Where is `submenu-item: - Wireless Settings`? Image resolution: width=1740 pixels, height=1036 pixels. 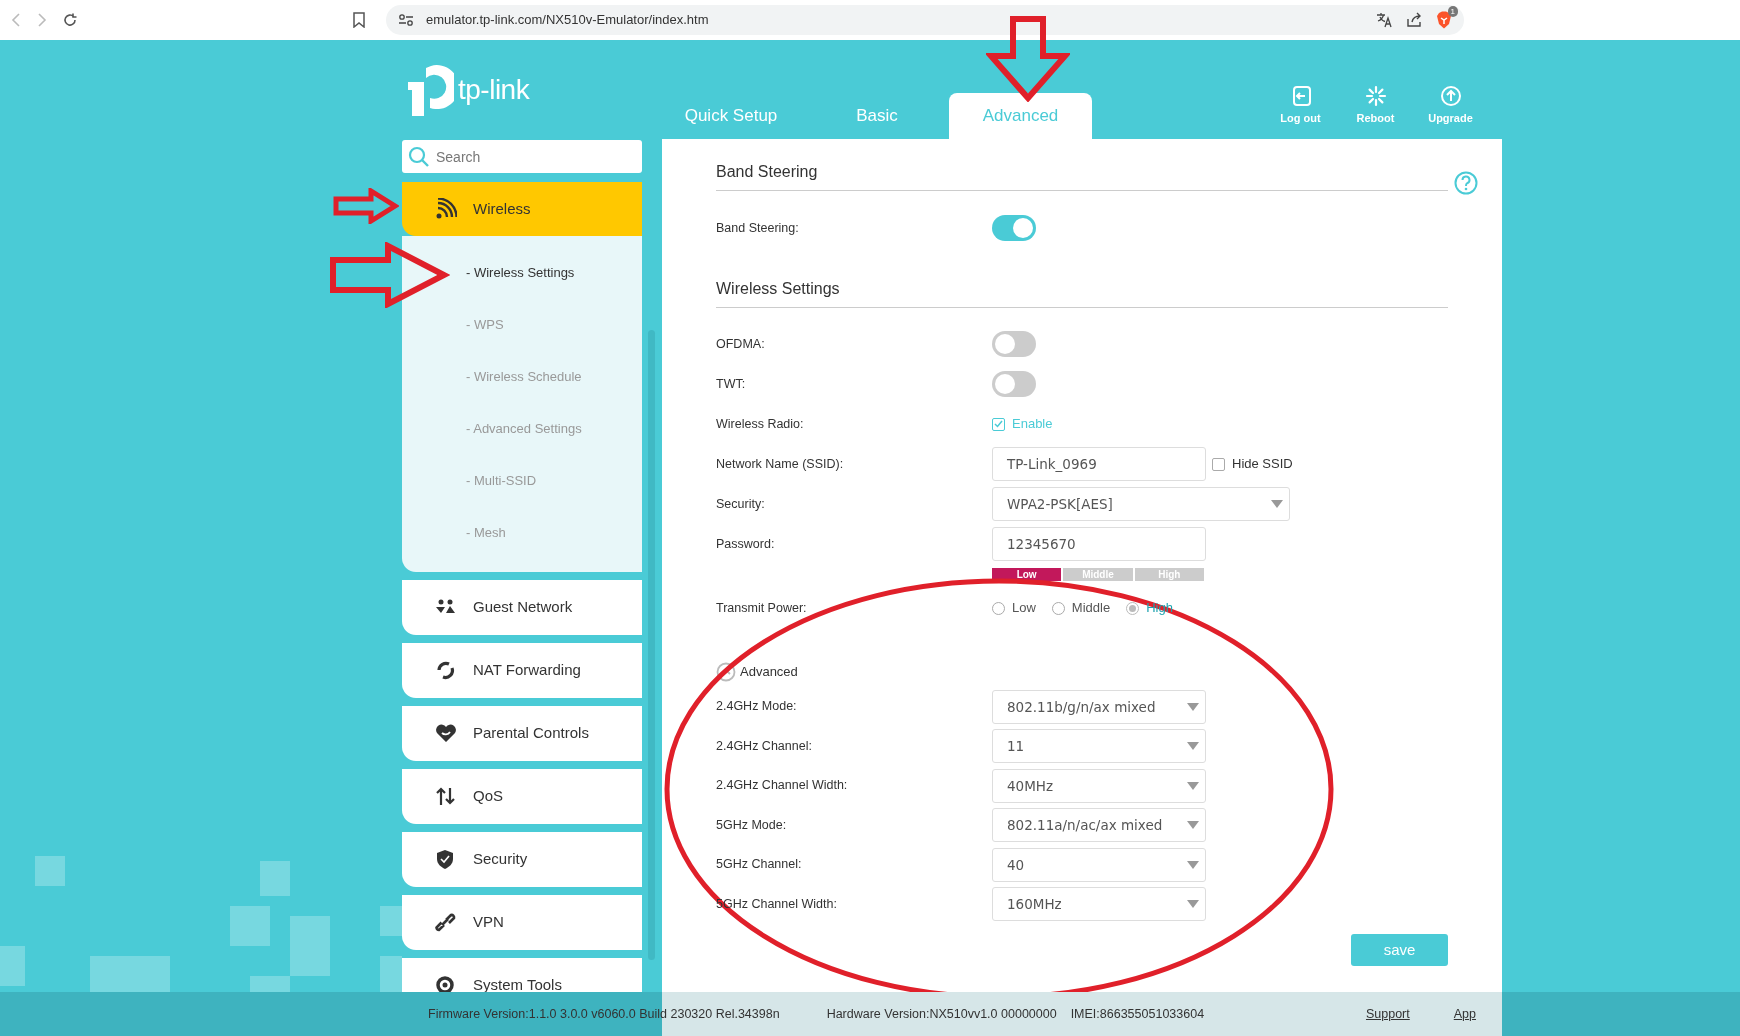 submenu-item: - Wireless Settings is located at coordinates (520, 273).